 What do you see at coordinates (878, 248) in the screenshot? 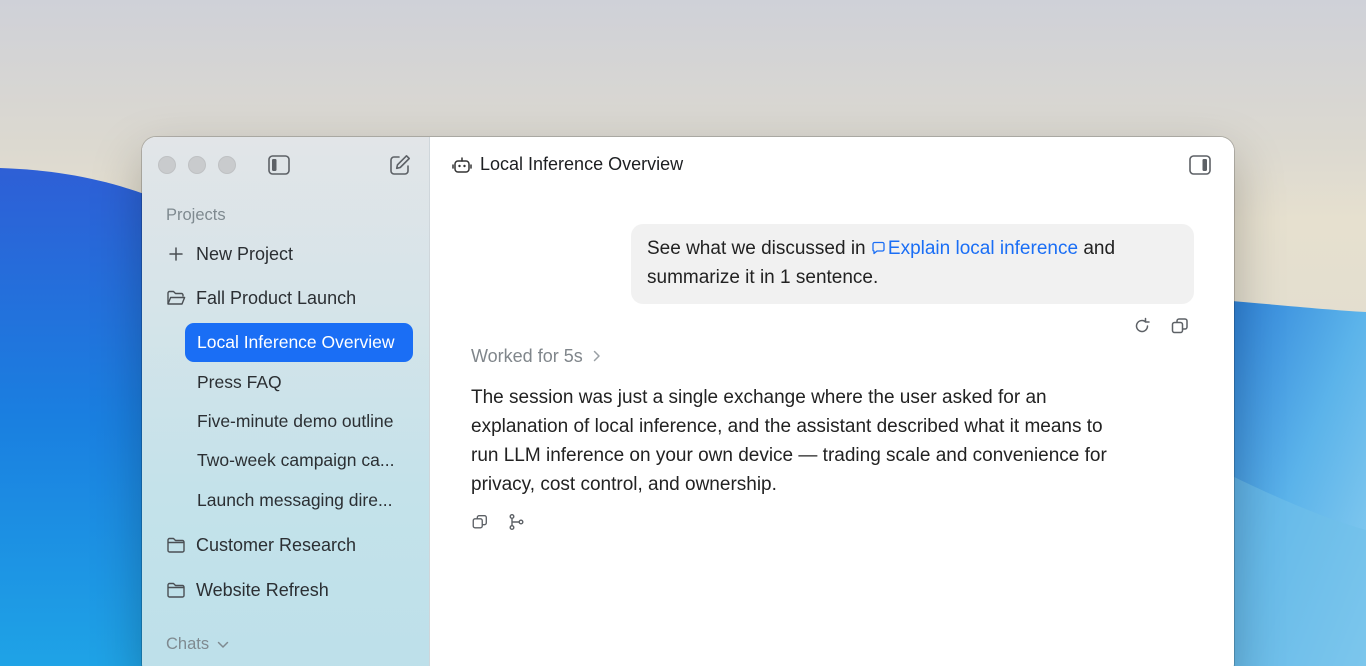
I see `speech-bubble-icon` at bounding box center [878, 248].